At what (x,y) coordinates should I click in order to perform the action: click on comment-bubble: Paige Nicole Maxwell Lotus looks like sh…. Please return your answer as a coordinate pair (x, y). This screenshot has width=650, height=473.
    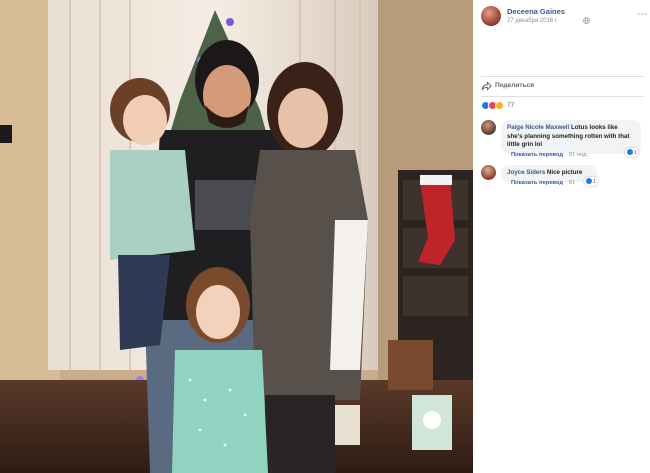
    Looking at the image, I should click on (571, 137).